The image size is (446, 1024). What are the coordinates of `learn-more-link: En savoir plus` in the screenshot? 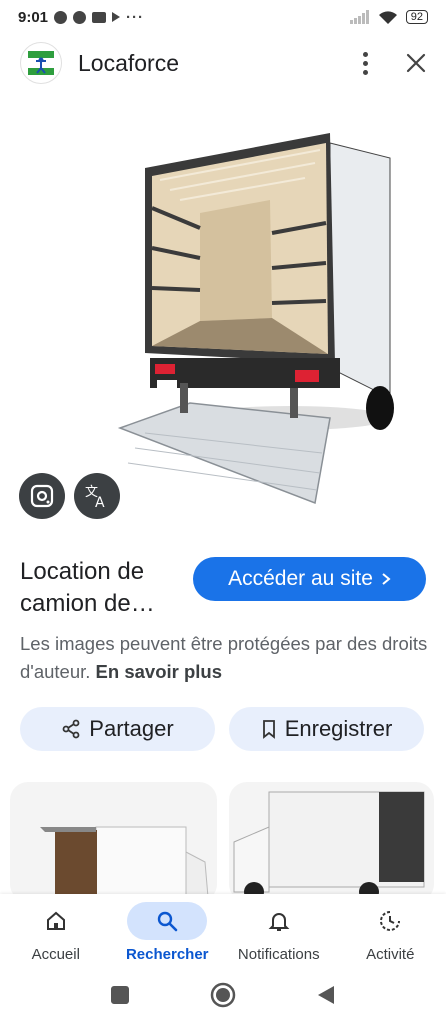 It's located at (159, 671).